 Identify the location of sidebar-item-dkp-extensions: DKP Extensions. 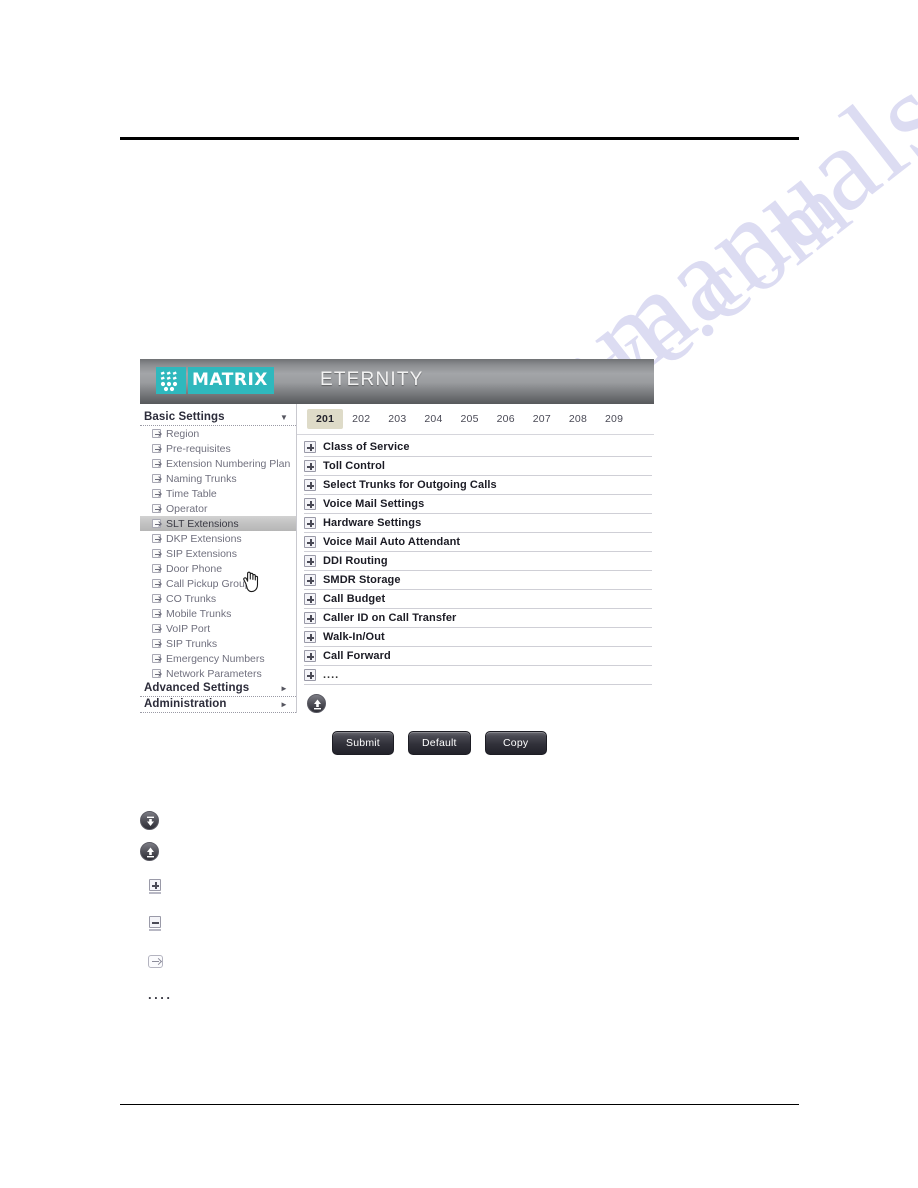
(218, 538).